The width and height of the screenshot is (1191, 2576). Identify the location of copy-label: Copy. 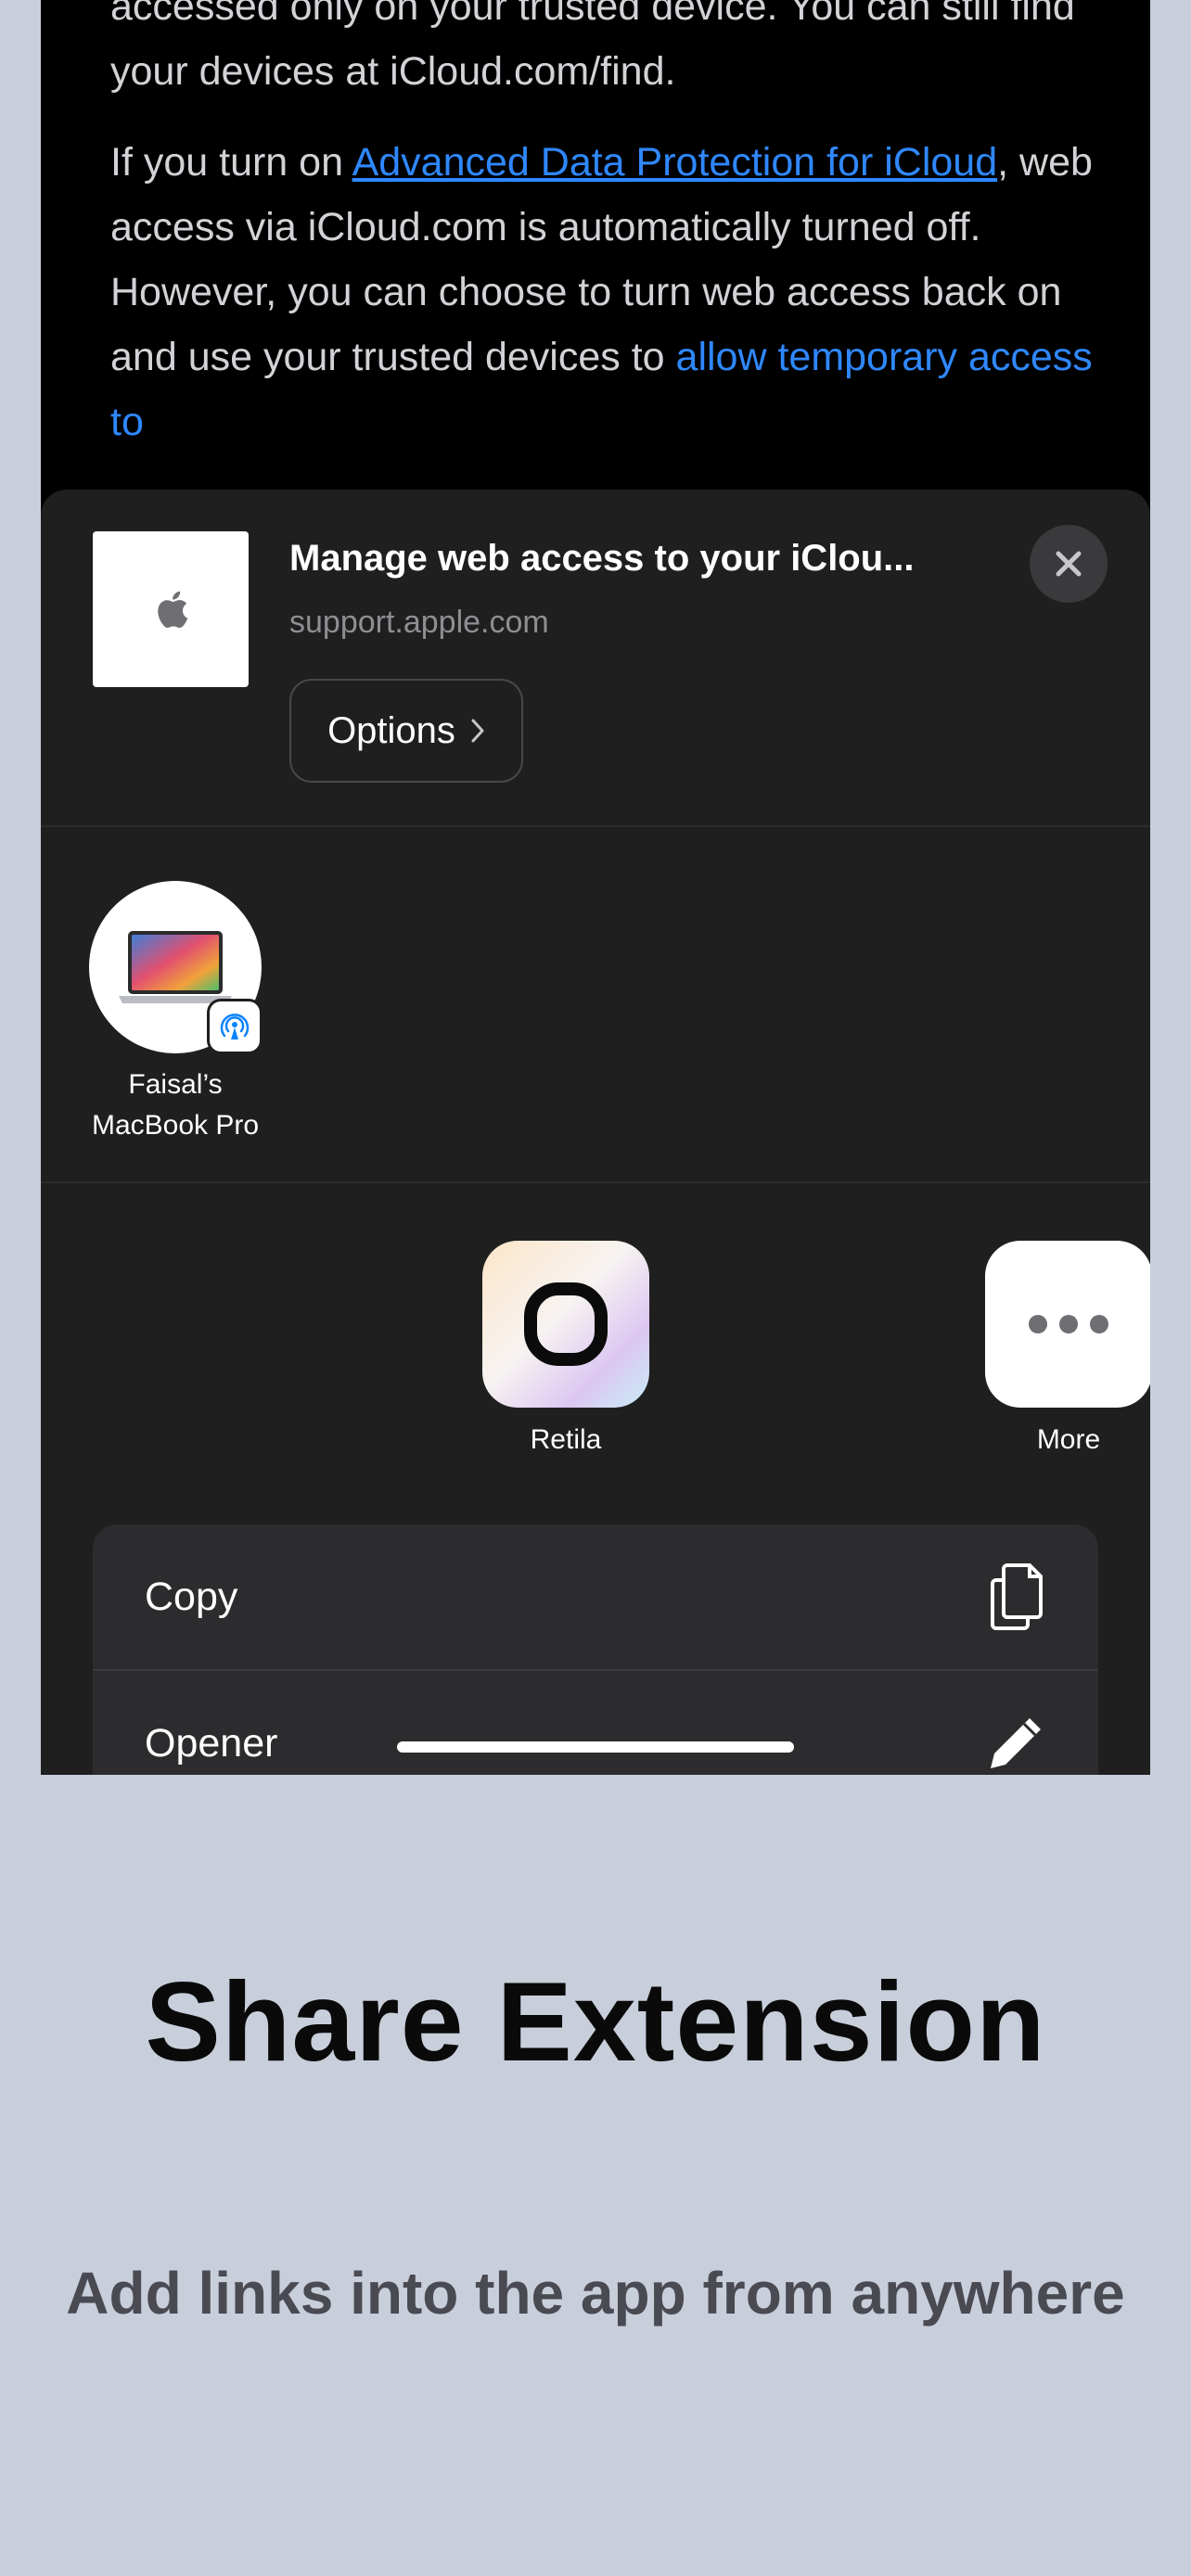
(191, 1597).